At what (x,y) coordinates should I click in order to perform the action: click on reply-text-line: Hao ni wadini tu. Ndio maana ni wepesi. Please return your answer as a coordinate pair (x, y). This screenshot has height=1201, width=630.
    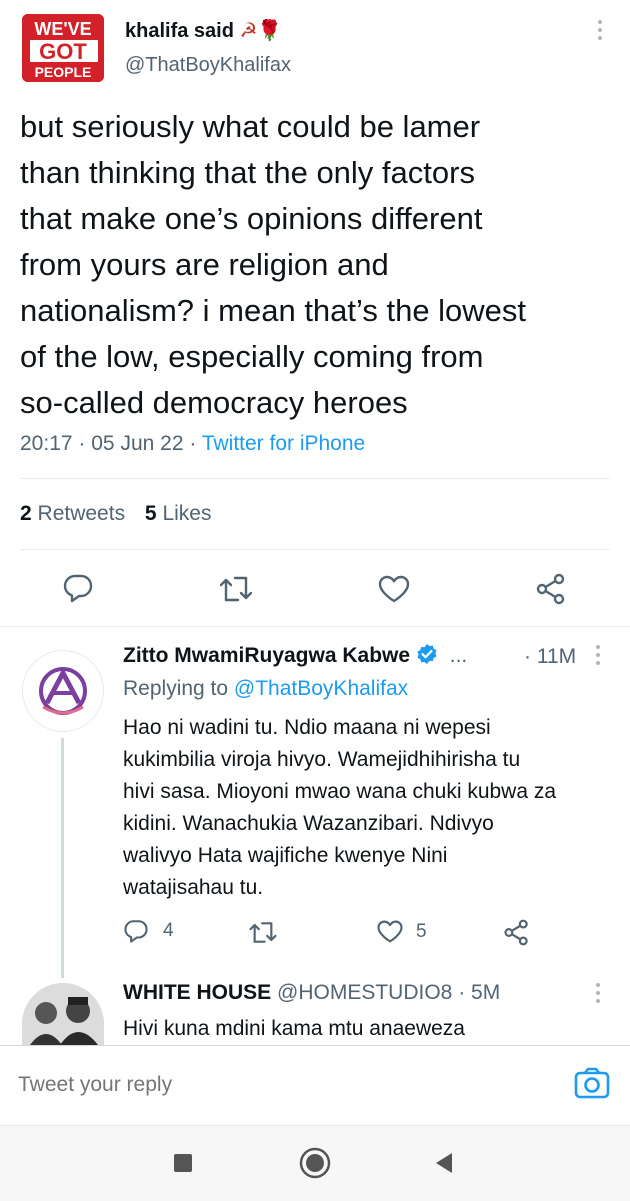
    Looking at the image, I should click on (307, 727).